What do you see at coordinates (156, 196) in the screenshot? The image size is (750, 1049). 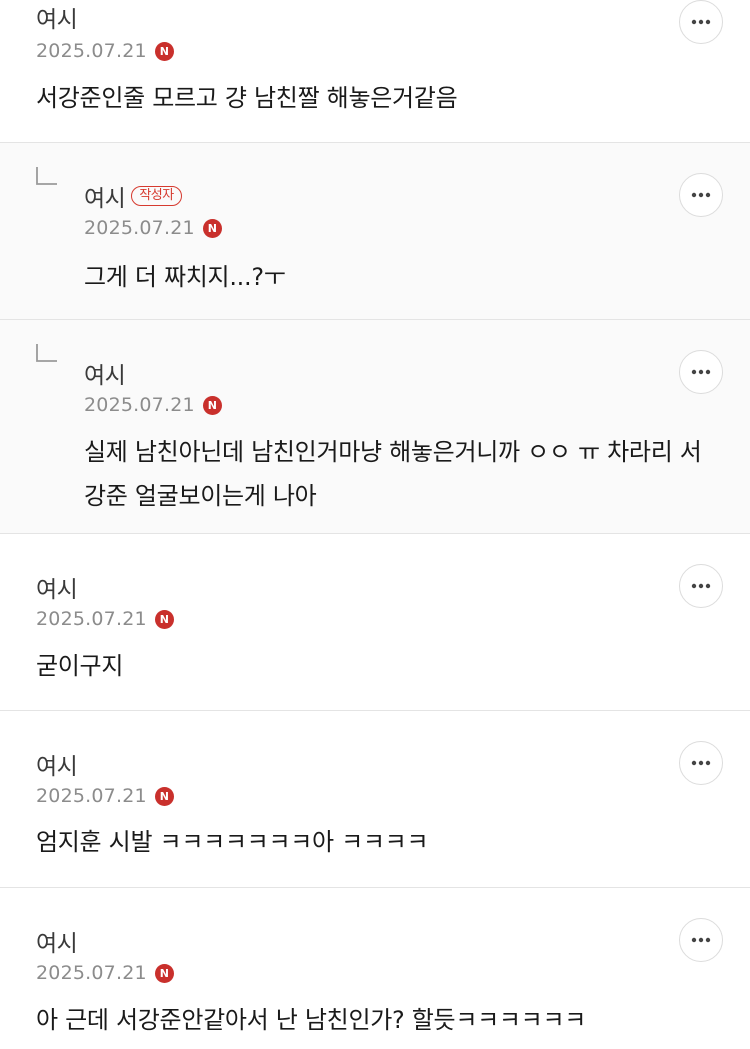 I see `author-badge: 작성자` at bounding box center [156, 196].